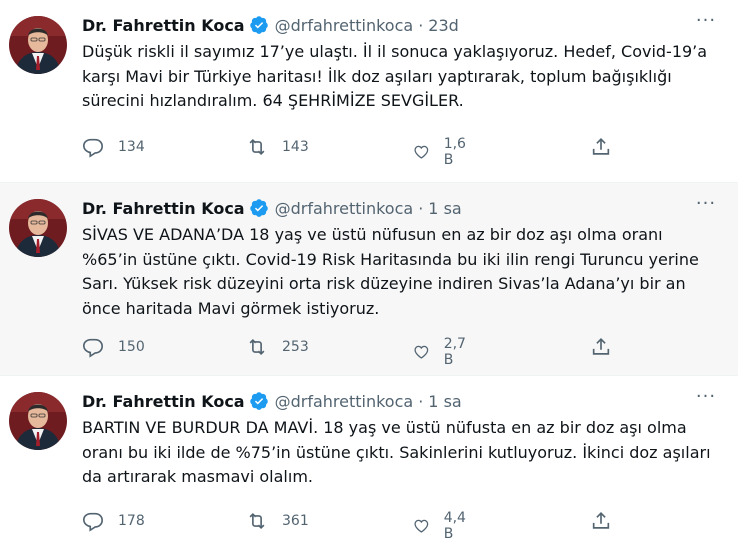 The image size is (738, 544). Describe the element at coordinates (277, 521) in the screenshot. I see `retweet-button: 361` at that location.